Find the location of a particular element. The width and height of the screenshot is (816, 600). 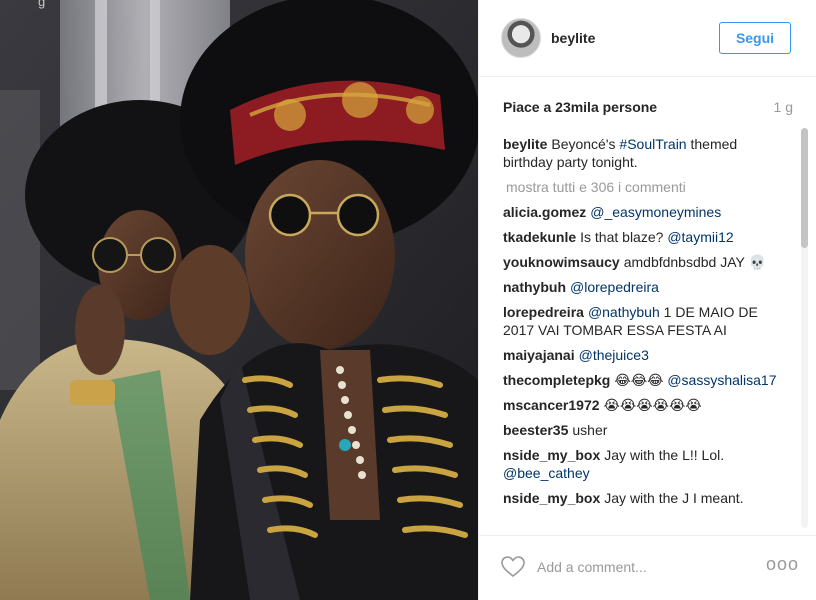

avatar is located at coordinates (521, 38).